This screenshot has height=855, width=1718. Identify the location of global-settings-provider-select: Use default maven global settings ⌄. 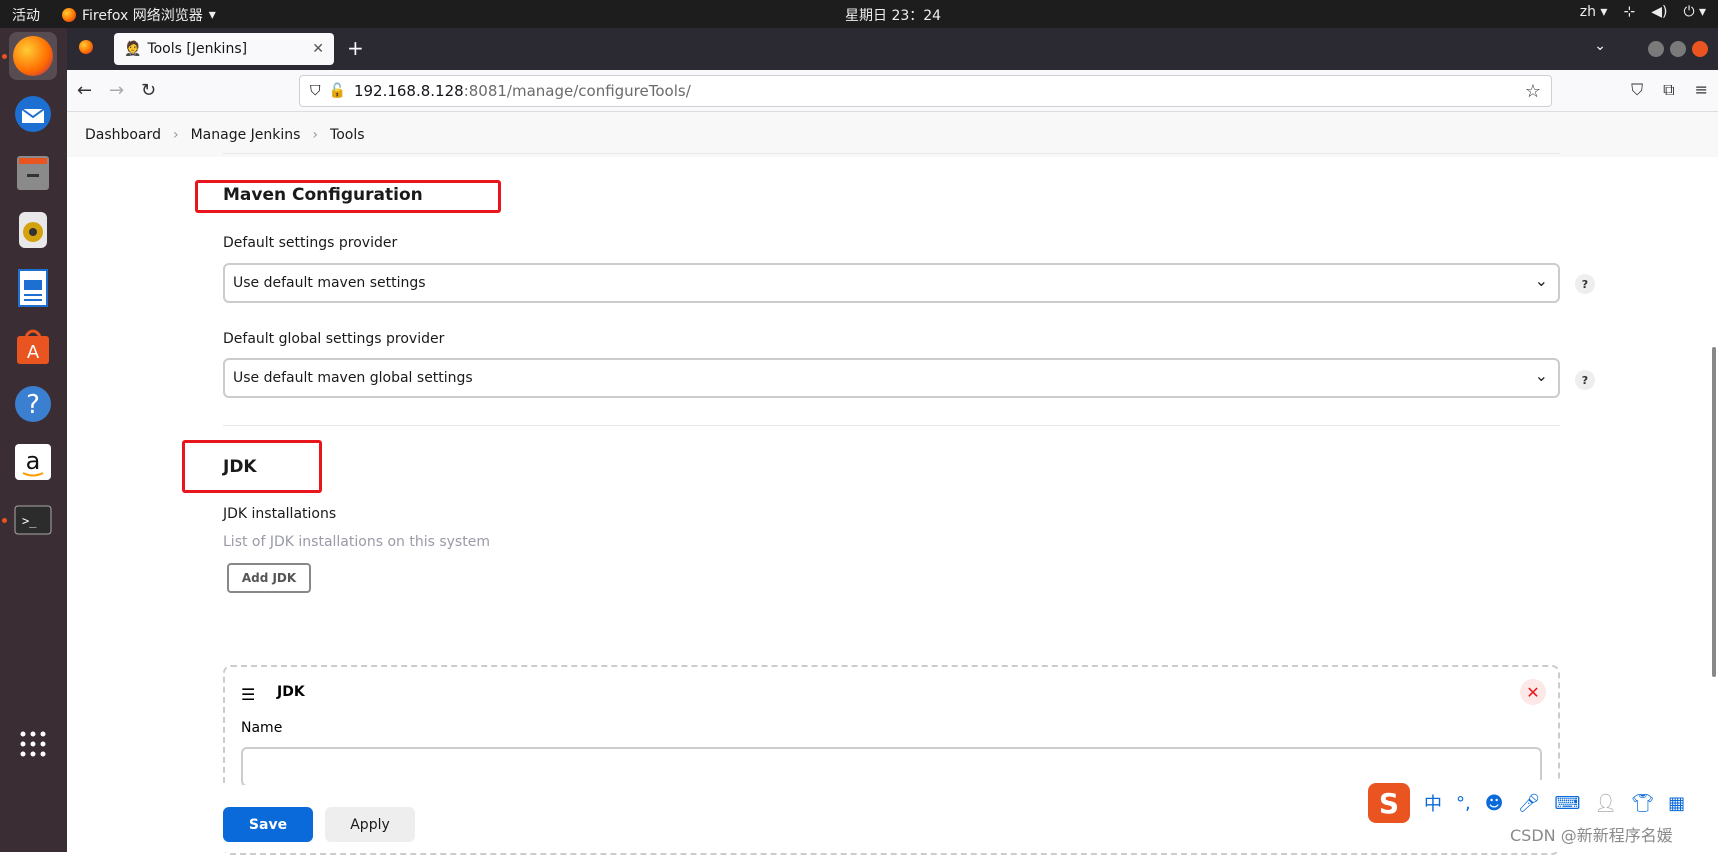
(891, 378).